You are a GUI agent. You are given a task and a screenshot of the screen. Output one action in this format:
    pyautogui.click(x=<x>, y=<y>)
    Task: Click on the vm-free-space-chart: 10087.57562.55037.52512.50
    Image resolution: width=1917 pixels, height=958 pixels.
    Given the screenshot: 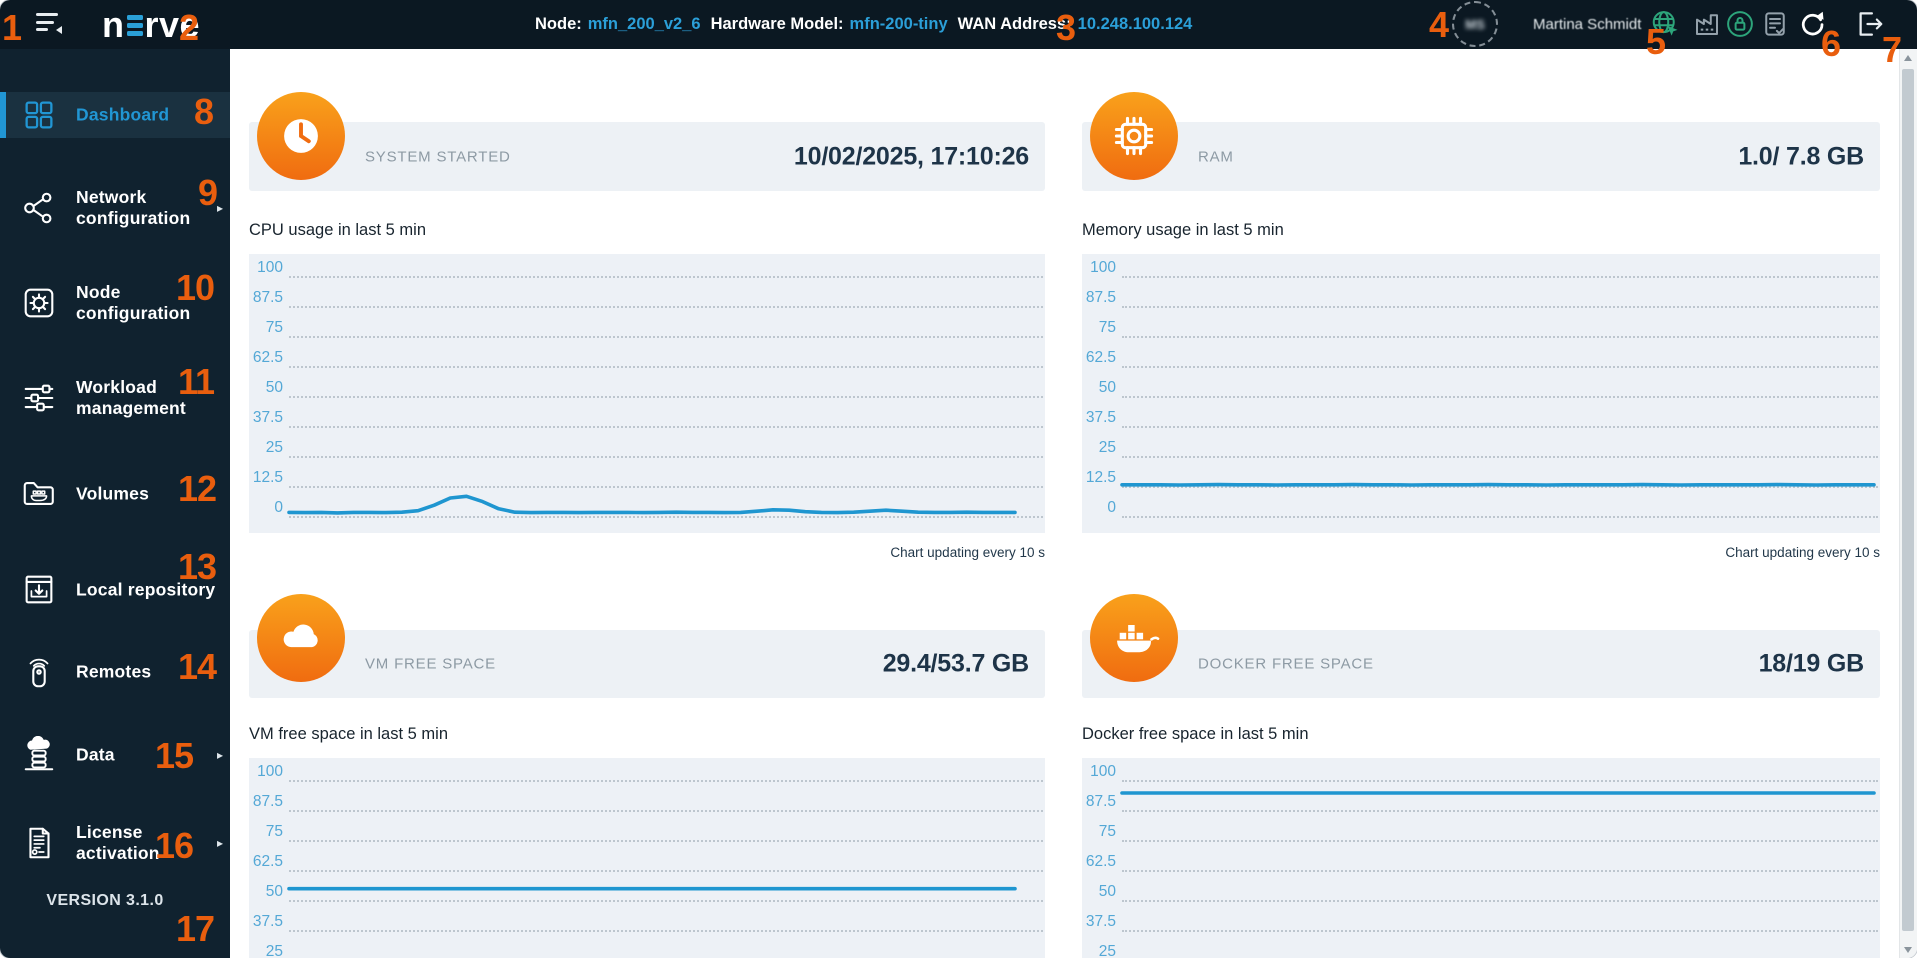 What is the action you would take?
    pyautogui.click(x=647, y=858)
    